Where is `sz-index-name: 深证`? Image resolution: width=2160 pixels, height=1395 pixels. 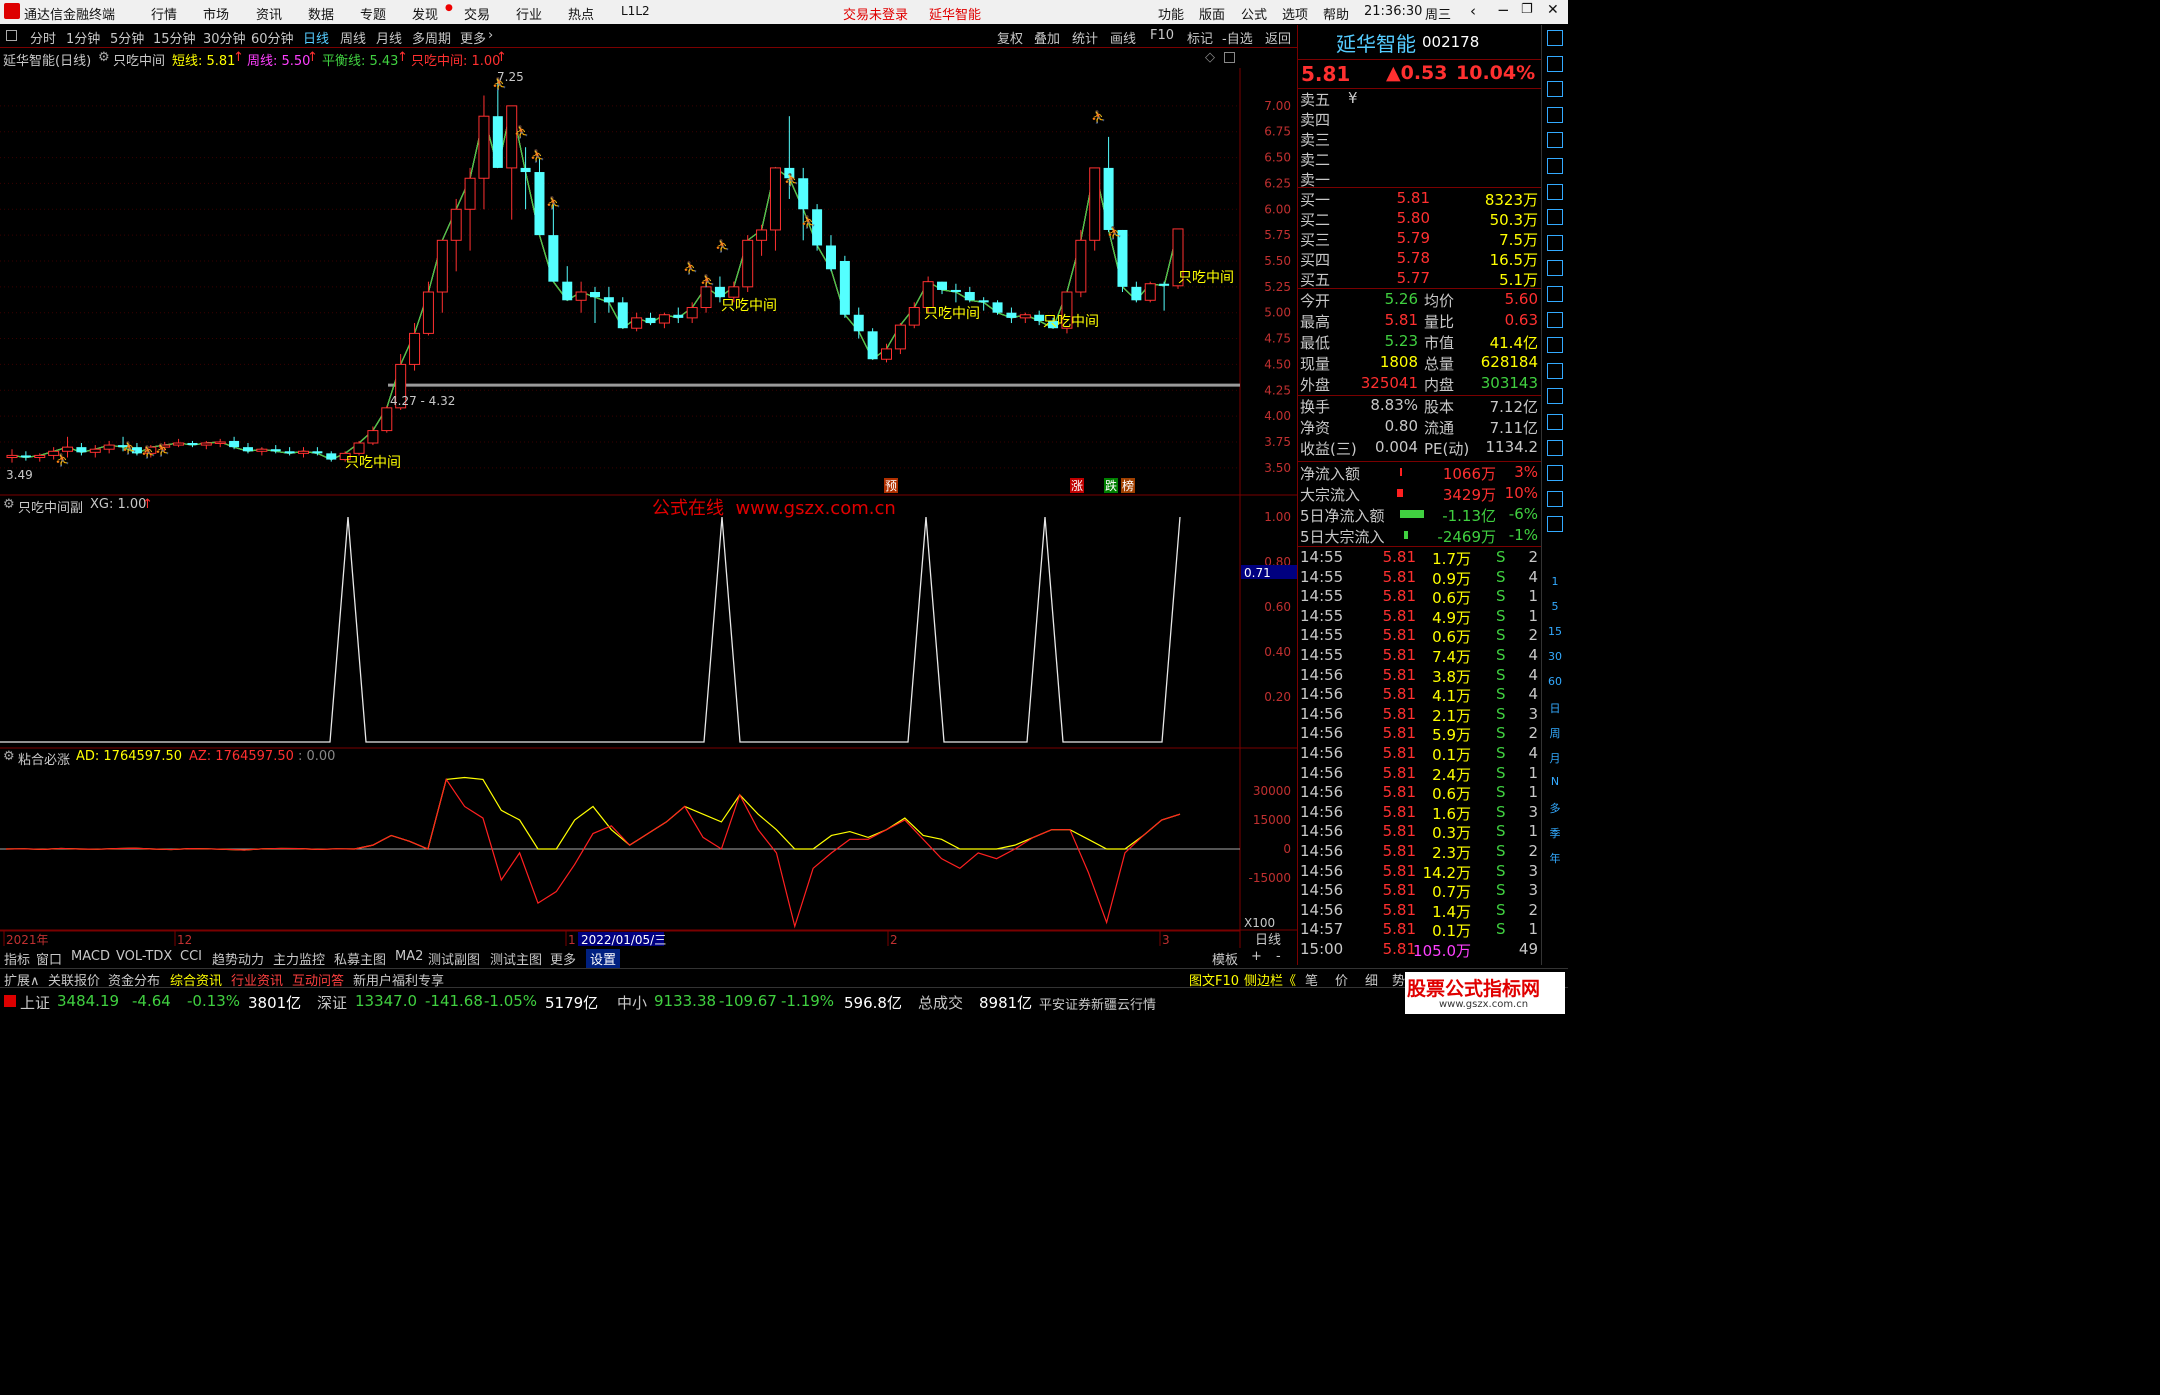
sz-index-name: 深证 is located at coordinates (332, 1002).